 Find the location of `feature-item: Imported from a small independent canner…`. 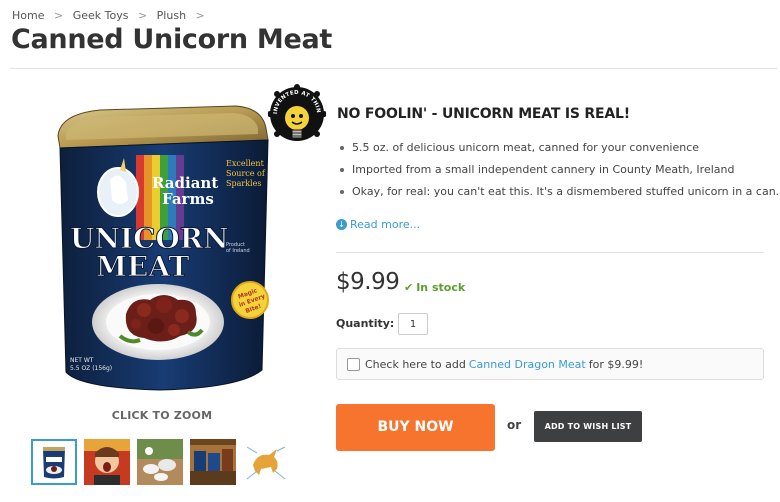

feature-item: Imported from a small independent canner… is located at coordinates (557, 172).